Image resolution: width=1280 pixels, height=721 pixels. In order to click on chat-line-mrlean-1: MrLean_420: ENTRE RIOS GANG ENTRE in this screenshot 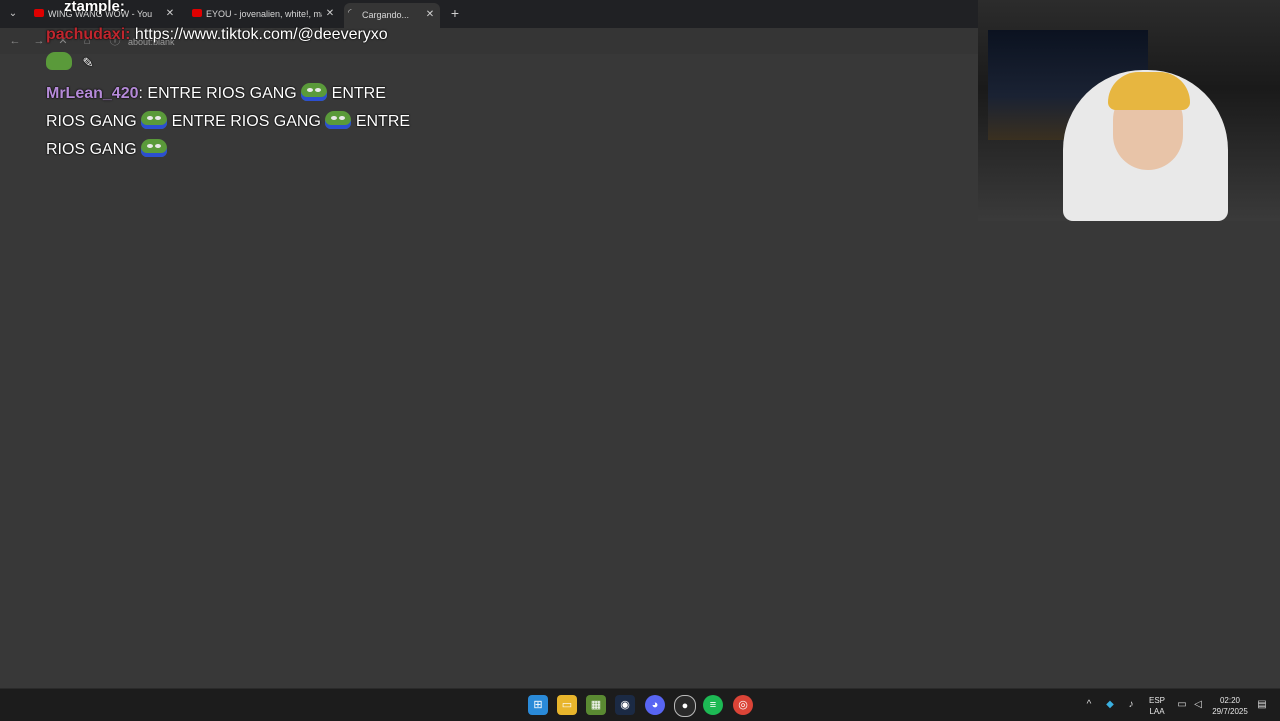, I will do `click(216, 93)`.